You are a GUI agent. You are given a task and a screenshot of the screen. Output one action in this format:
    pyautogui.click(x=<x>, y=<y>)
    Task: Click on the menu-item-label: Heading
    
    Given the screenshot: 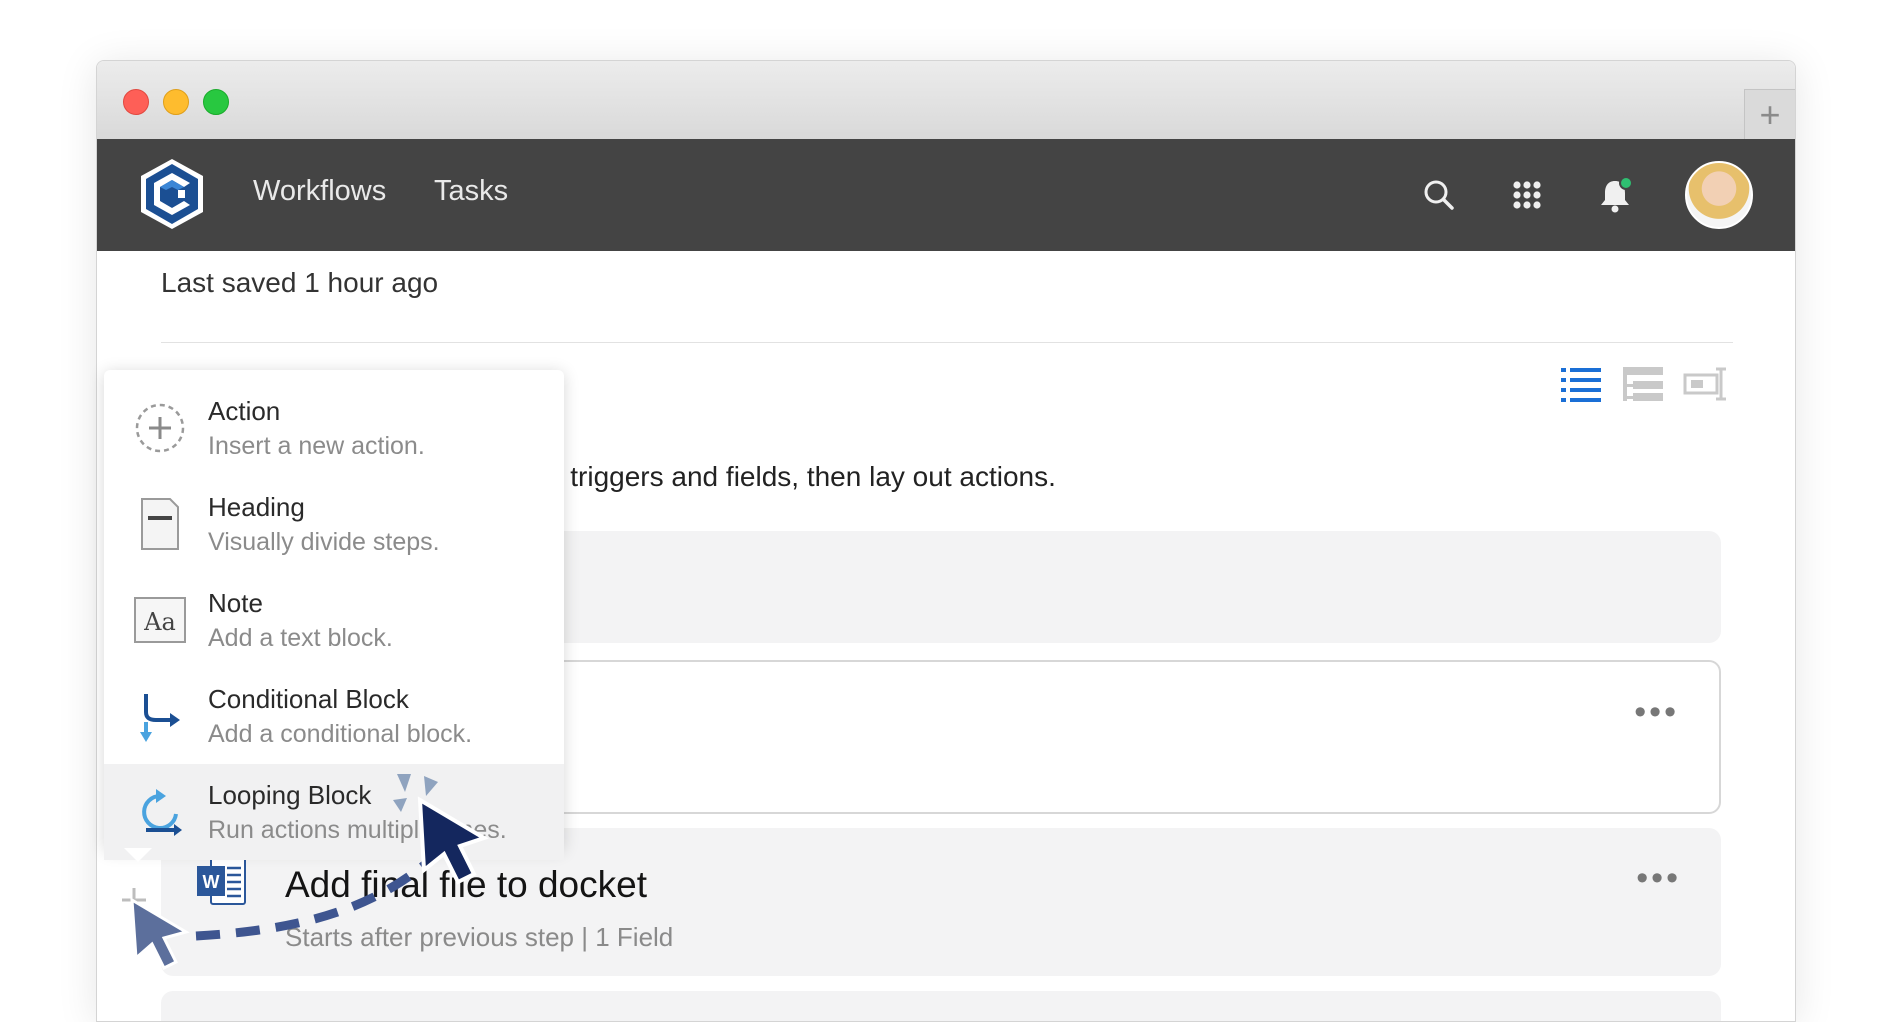 What is the action you would take?
    pyautogui.click(x=256, y=507)
    